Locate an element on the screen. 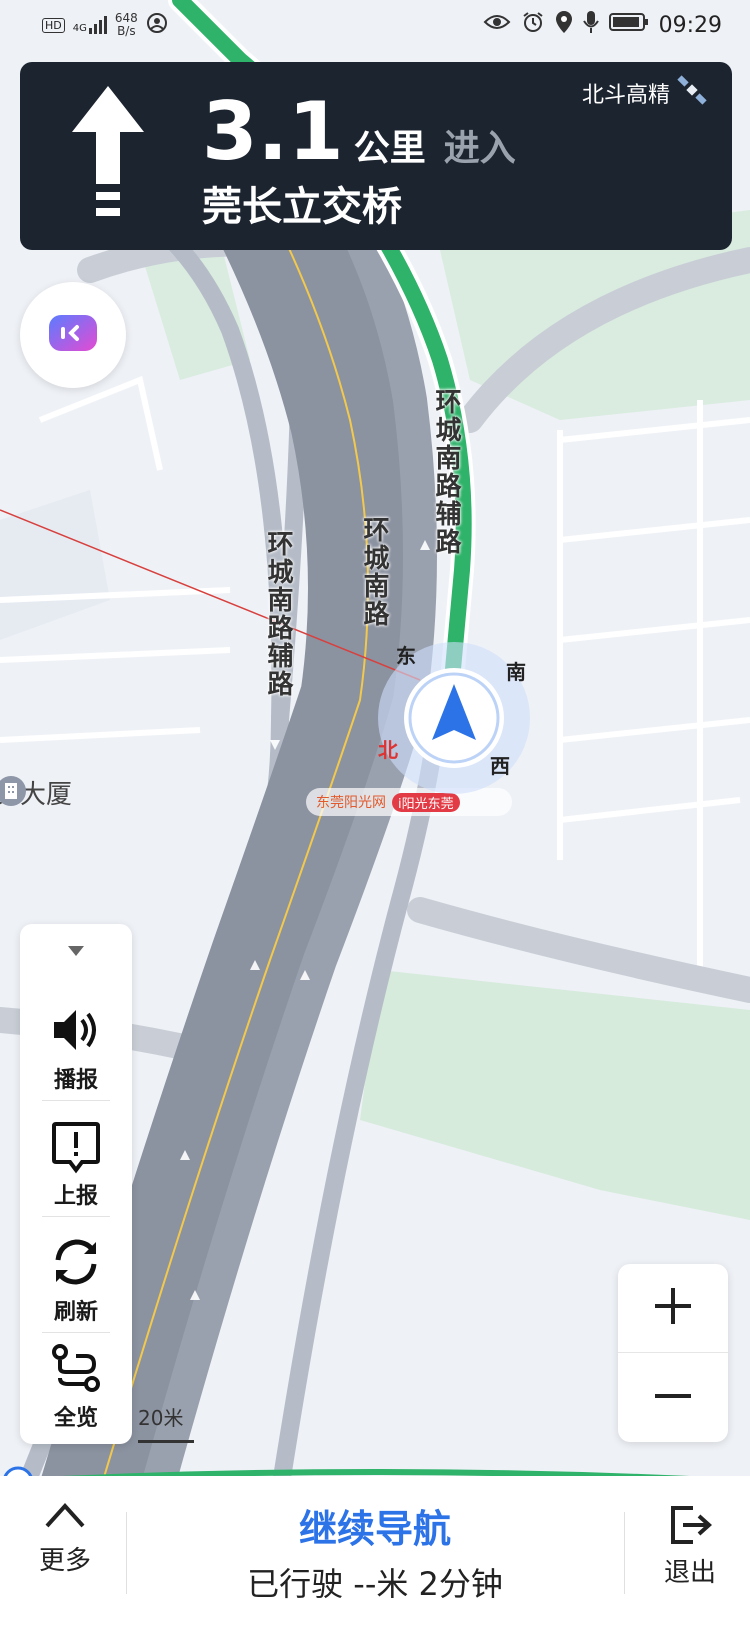 This screenshot has width=750, height=1625. overview-button: 全览 is located at coordinates (76, 1388).